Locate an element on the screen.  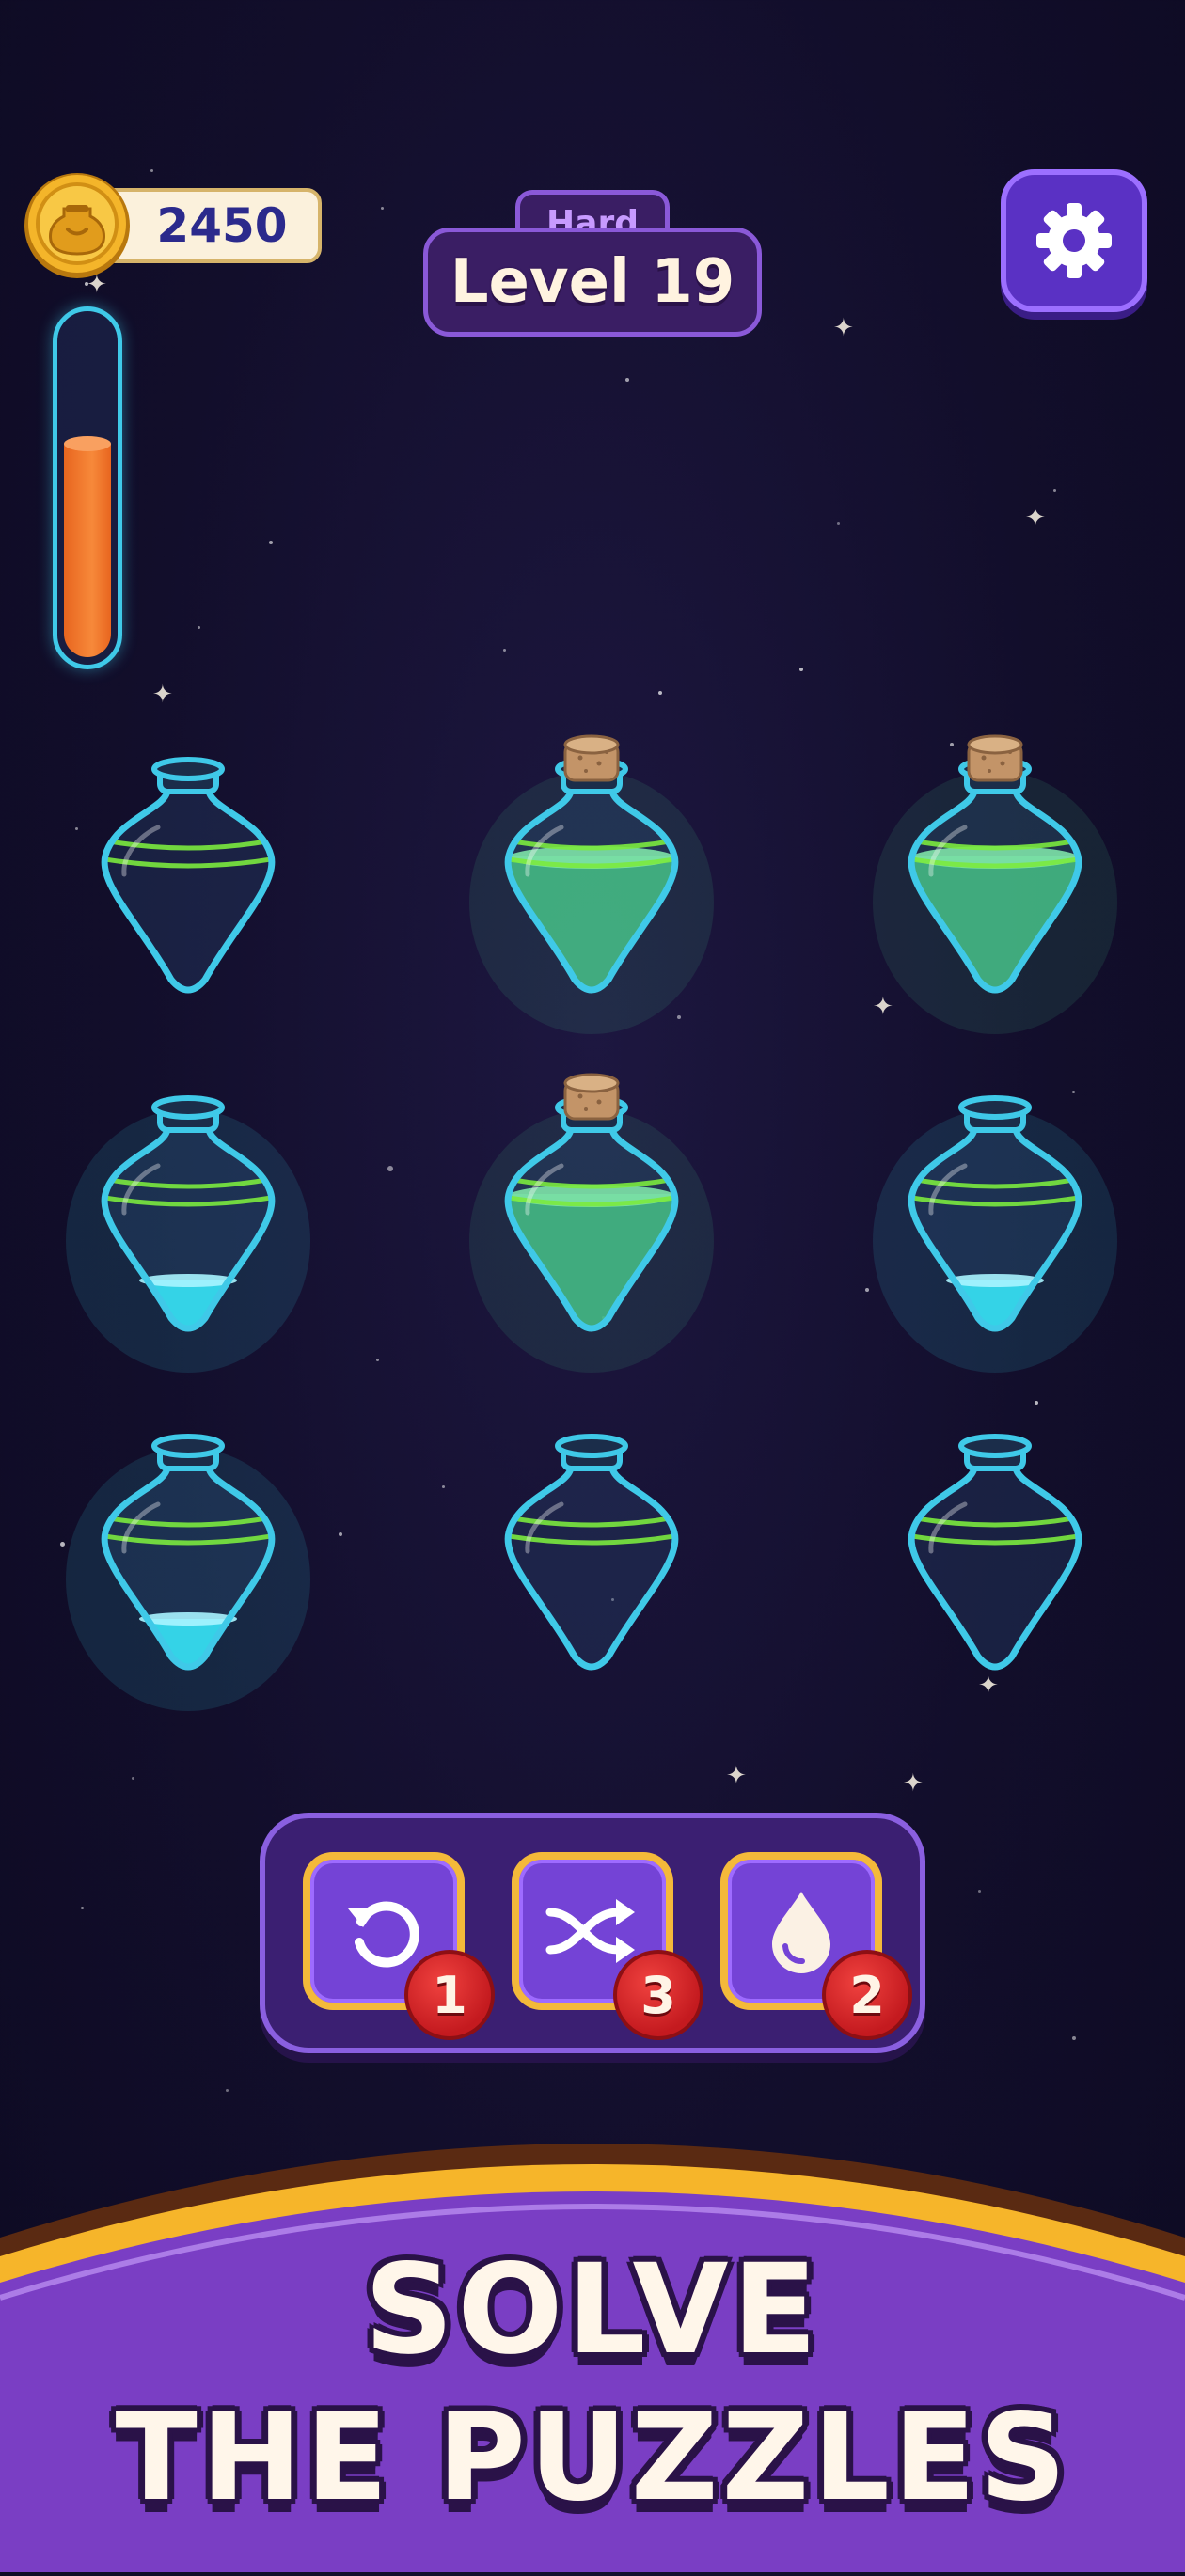
shuffle-count-badge: 3 is located at coordinates (658, 1995).